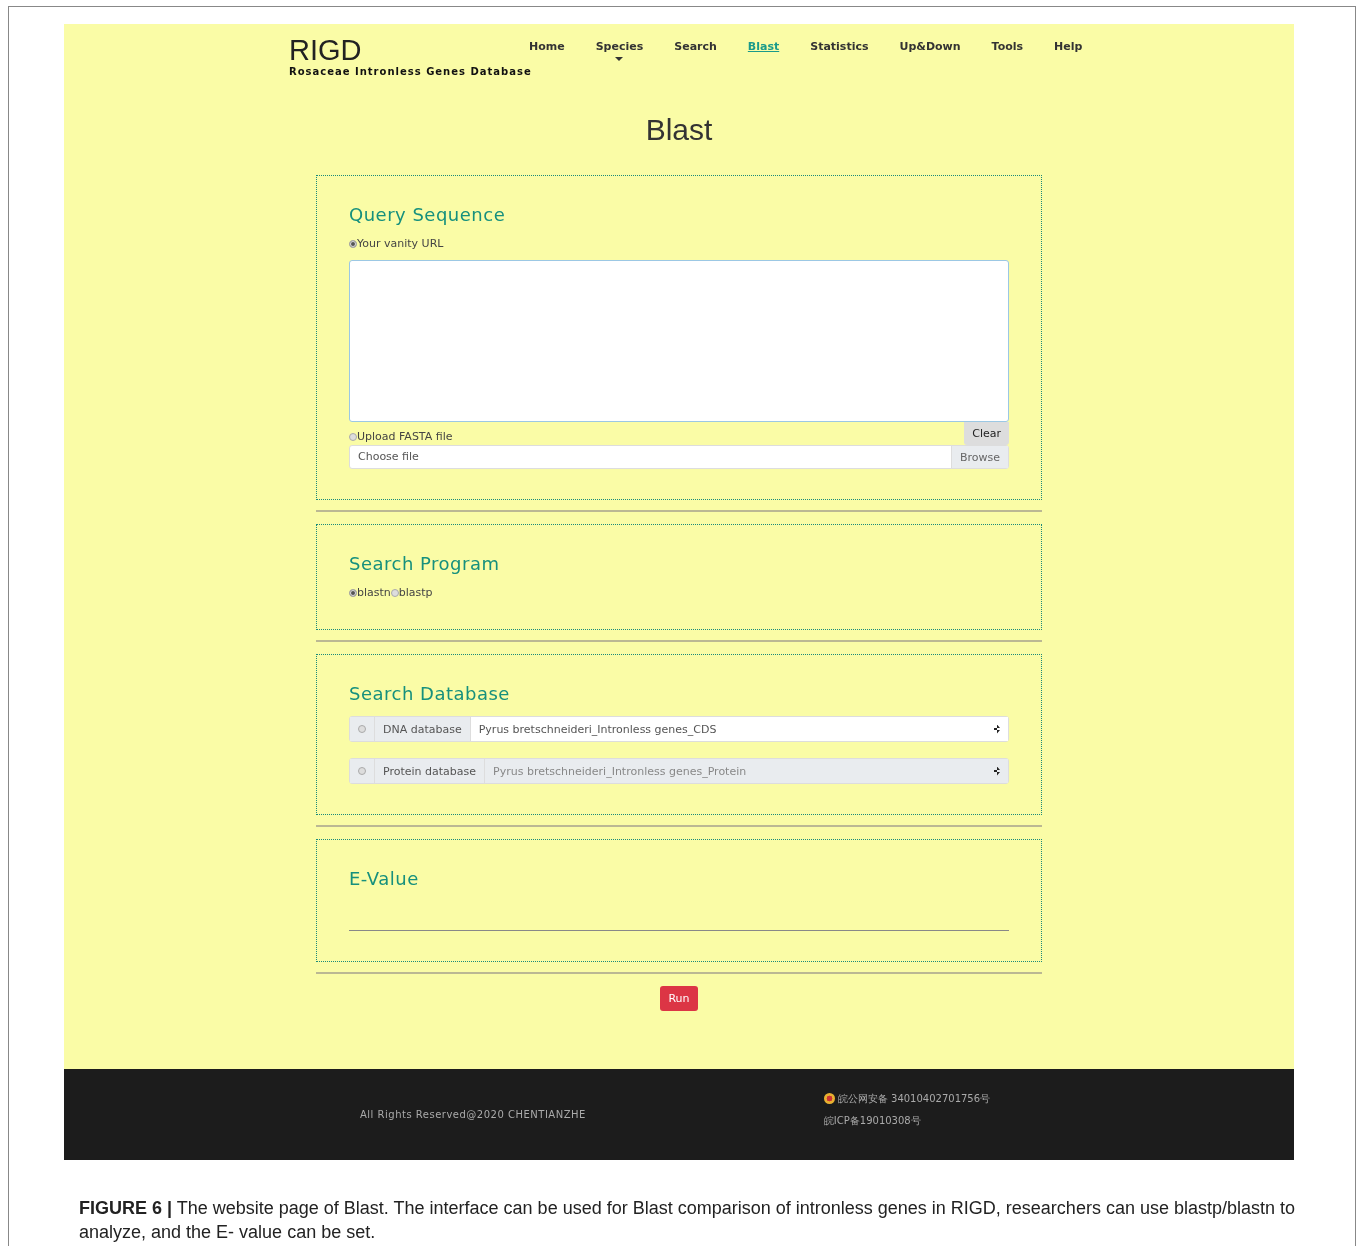 Image resolution: width=1358 pixels, height=1246 pixels. What do you see at coordinates (547, 46) in the screenshot?
I see `nav-link: Home` at bounding box center [547, 46].